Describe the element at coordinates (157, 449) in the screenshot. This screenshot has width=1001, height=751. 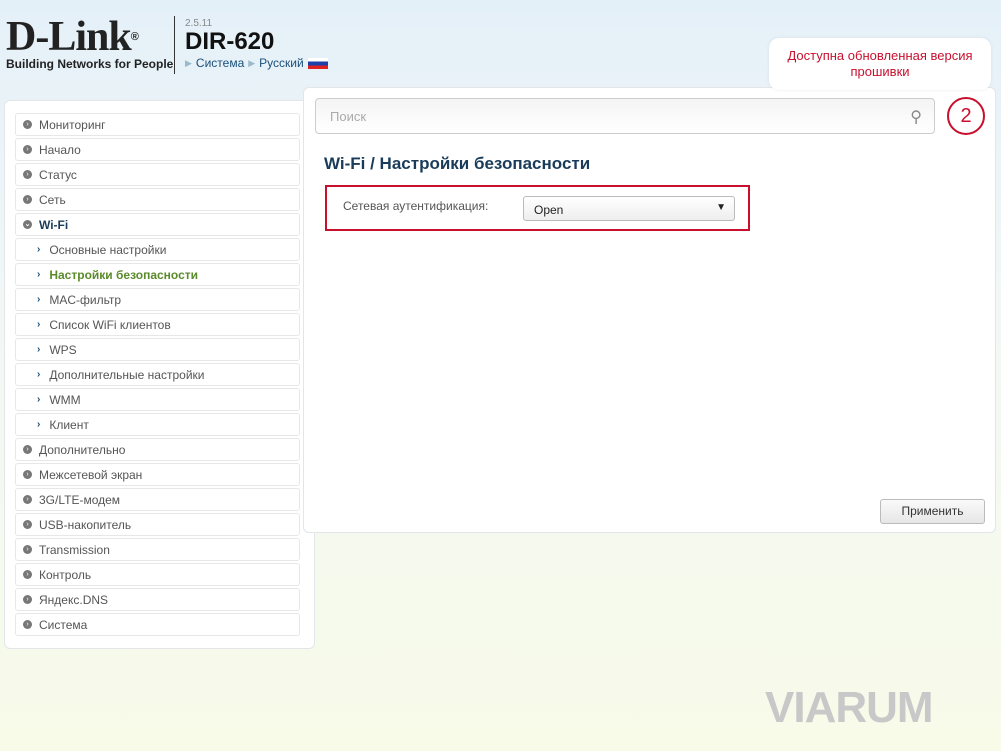
I see `sidebar-item: › Дополнительно` at that location.